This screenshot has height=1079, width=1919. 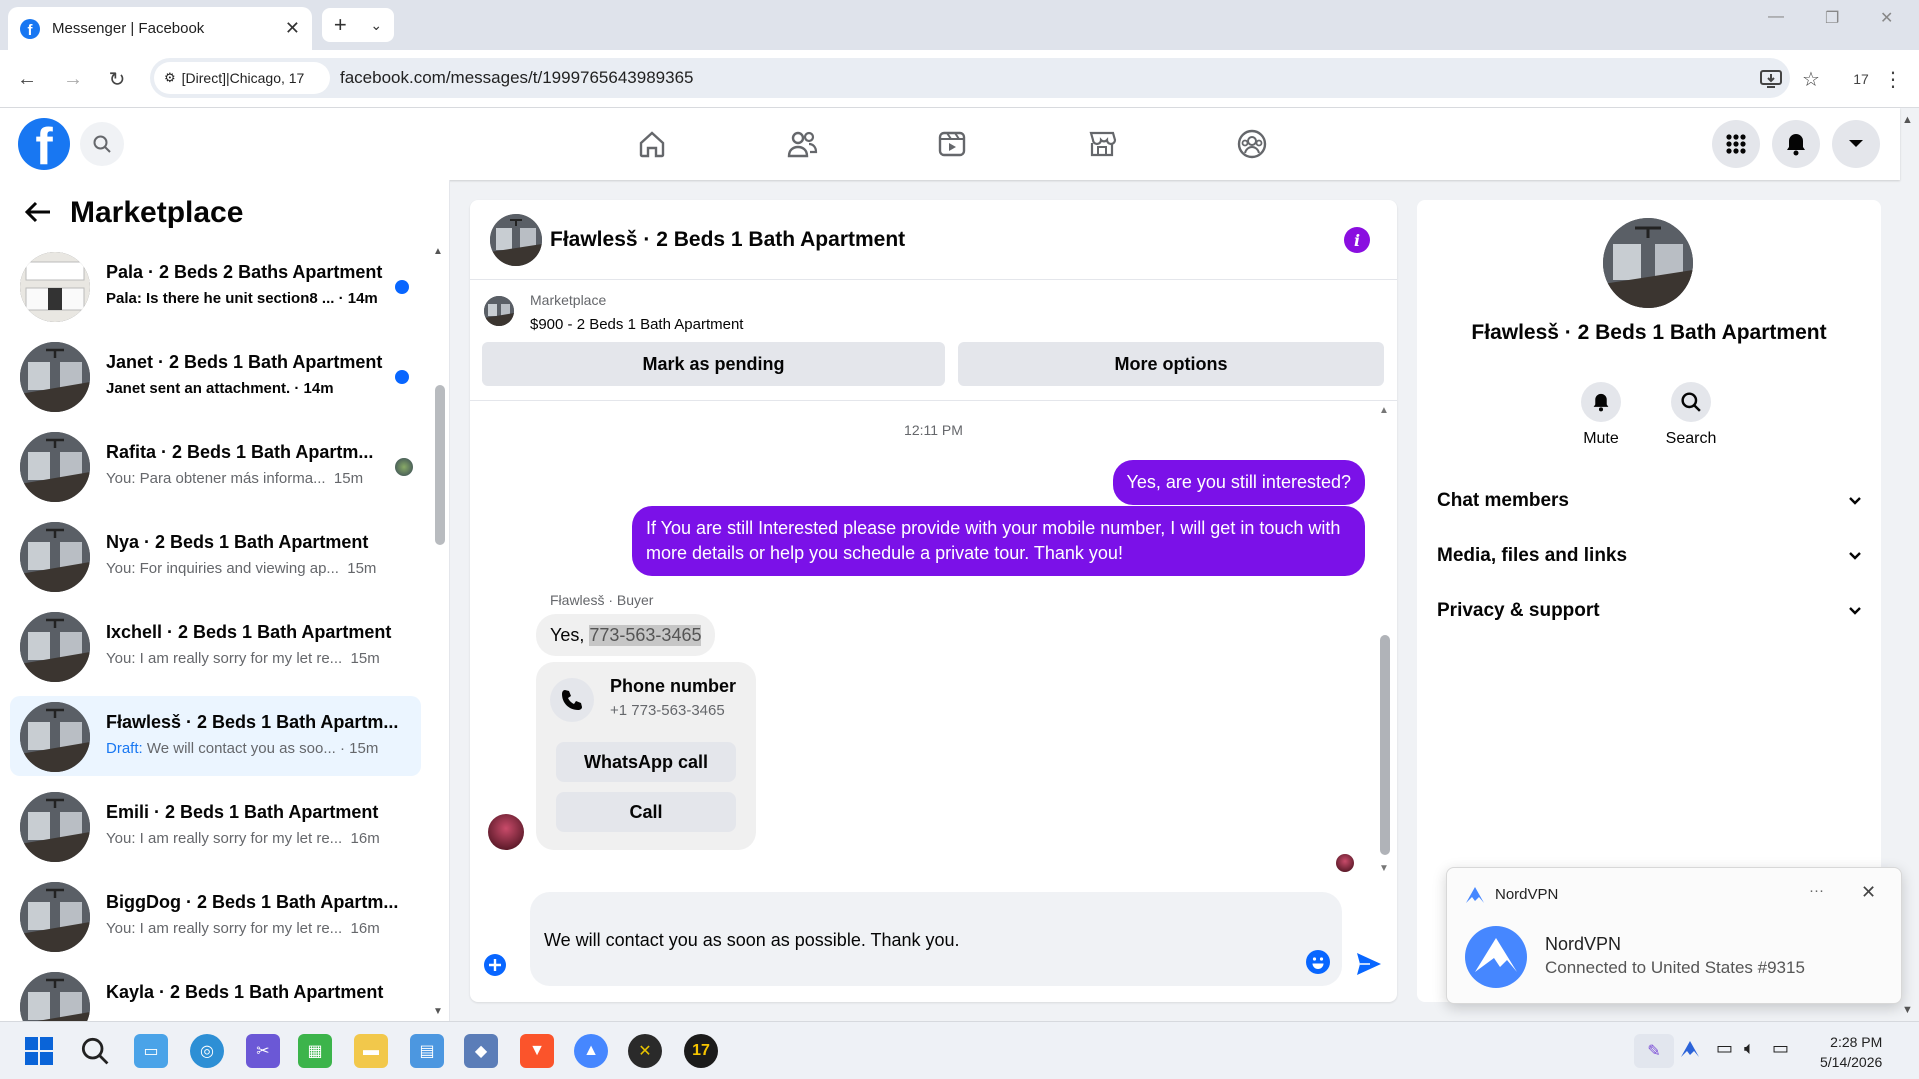 What do you see at coordinates (1691, 415) in the screenshot?
I see `search-action: Search` at bounding box center [1691, 415].